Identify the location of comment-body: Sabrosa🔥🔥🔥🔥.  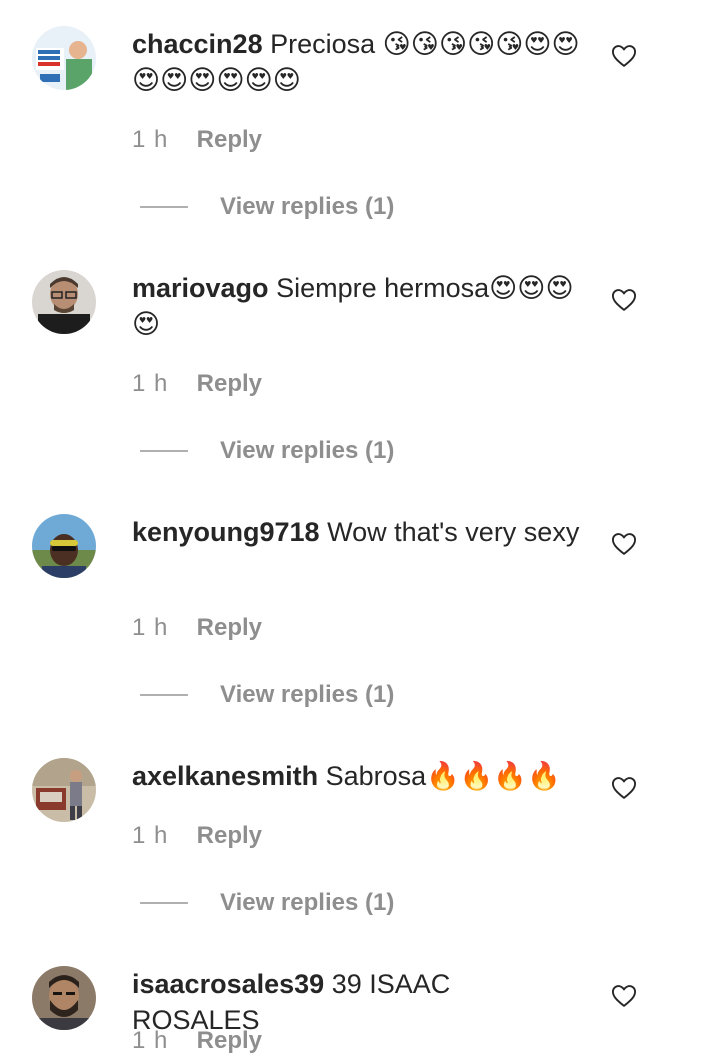
(443, 776).